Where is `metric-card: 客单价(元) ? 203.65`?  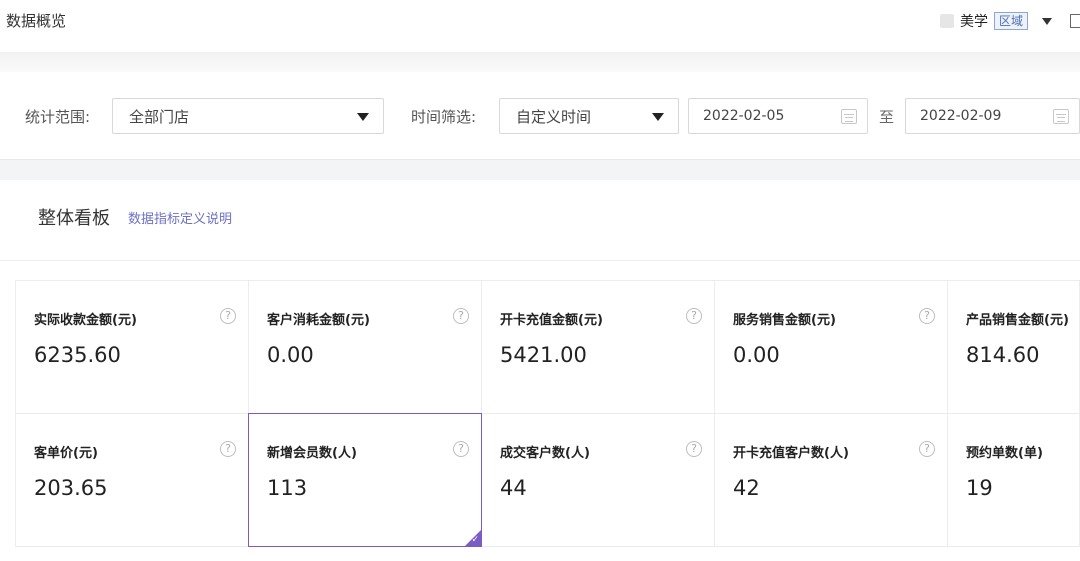 metric-card: 客单价(元) ? 203.65 is located at coordinates (132, 480).